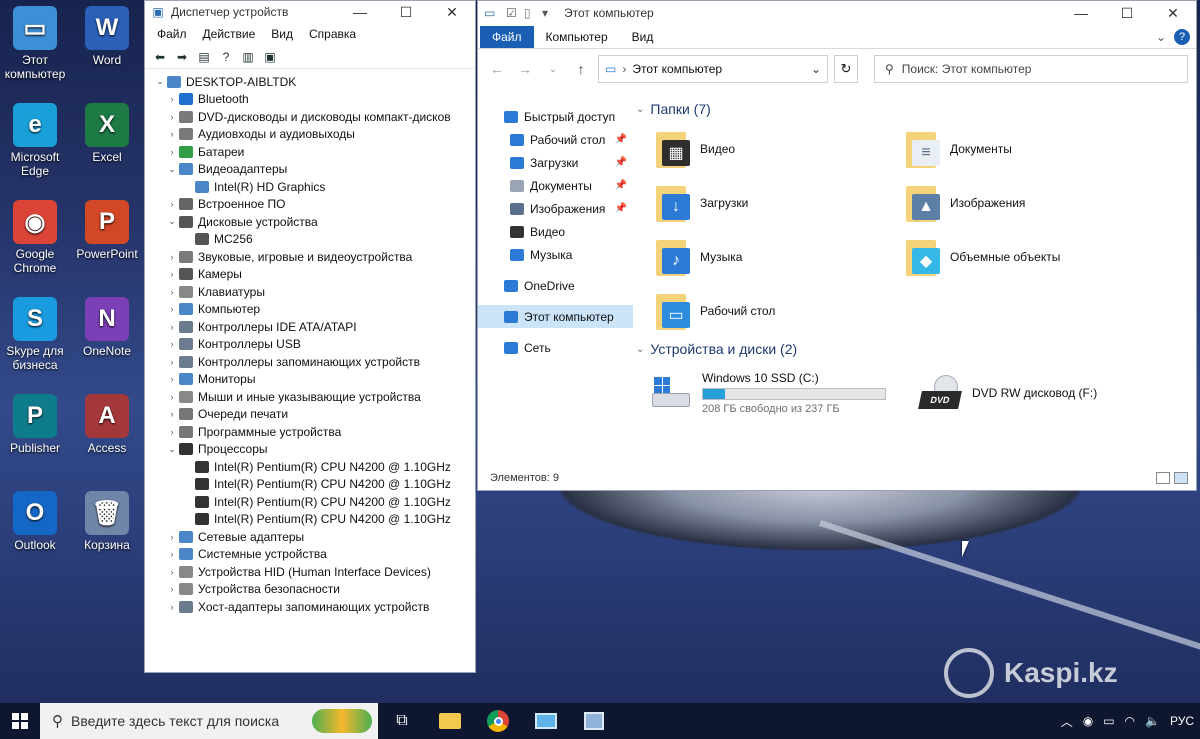 Image resolution: width=1200 pixels, height=739 pixels. I want to click on tree-node: ⌄ Видеоадаптеры, so click(314, 170).